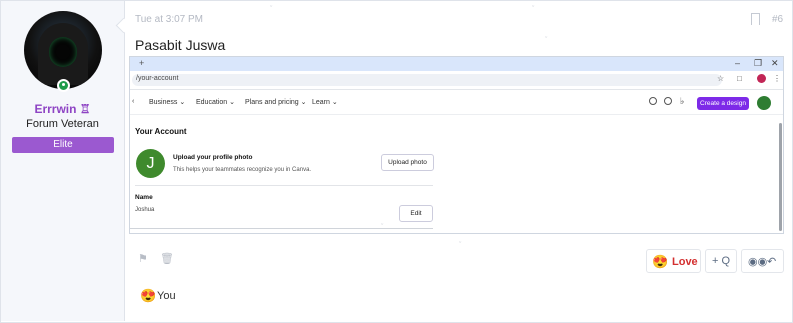  Describe the element at coordinates (755, 19) in the screenshot. I see `bookmark-icon` at that location.